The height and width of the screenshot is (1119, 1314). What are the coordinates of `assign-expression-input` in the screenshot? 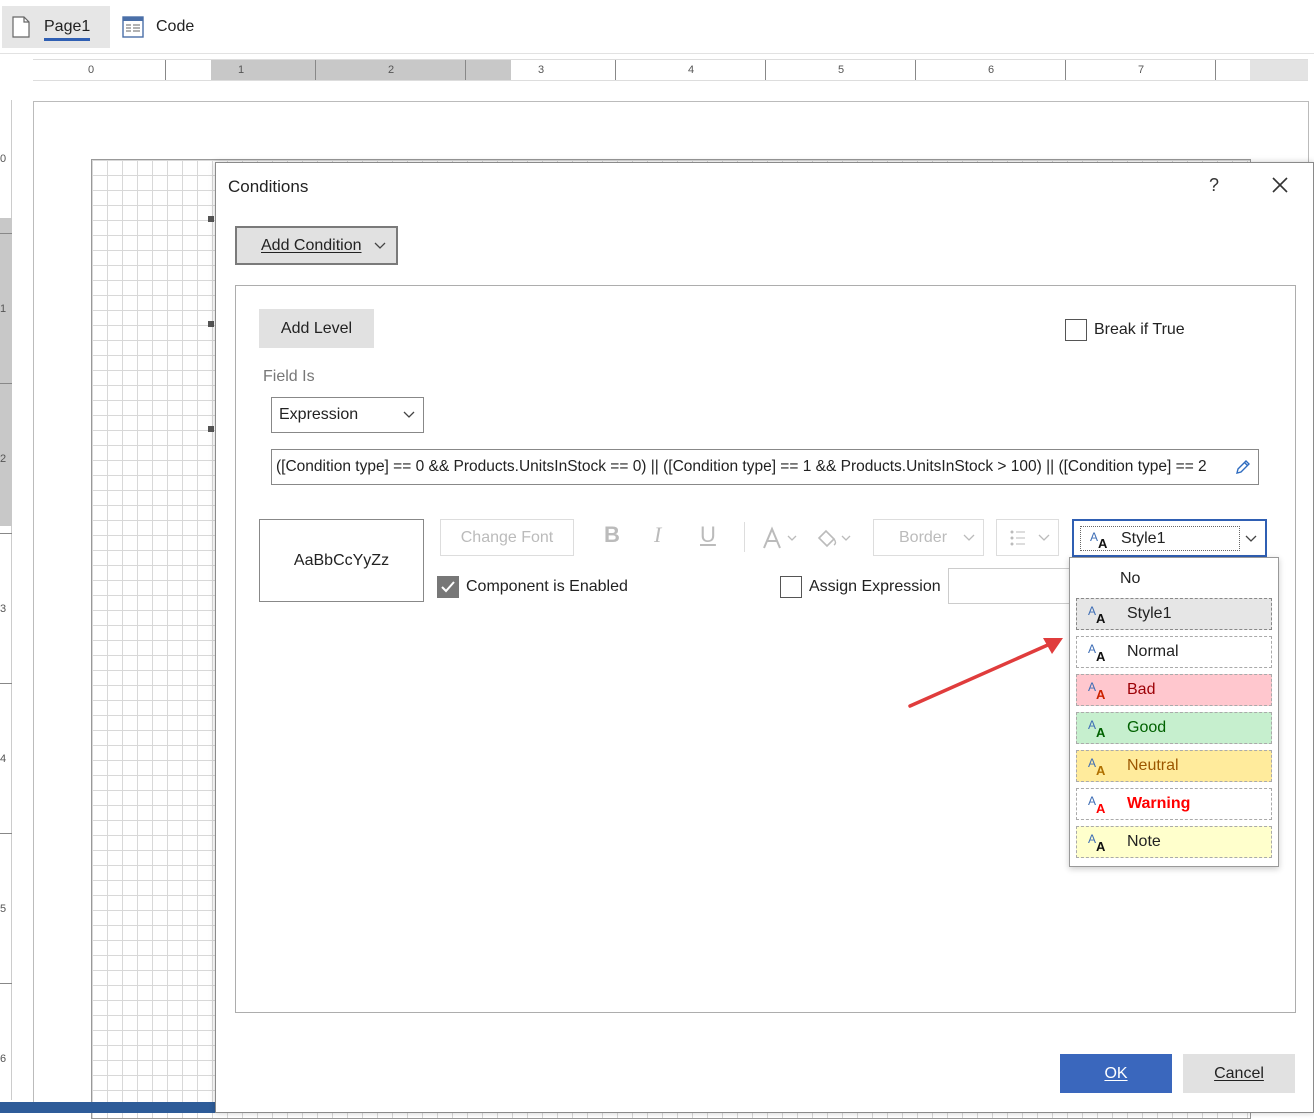 It's located at (1013, 586).